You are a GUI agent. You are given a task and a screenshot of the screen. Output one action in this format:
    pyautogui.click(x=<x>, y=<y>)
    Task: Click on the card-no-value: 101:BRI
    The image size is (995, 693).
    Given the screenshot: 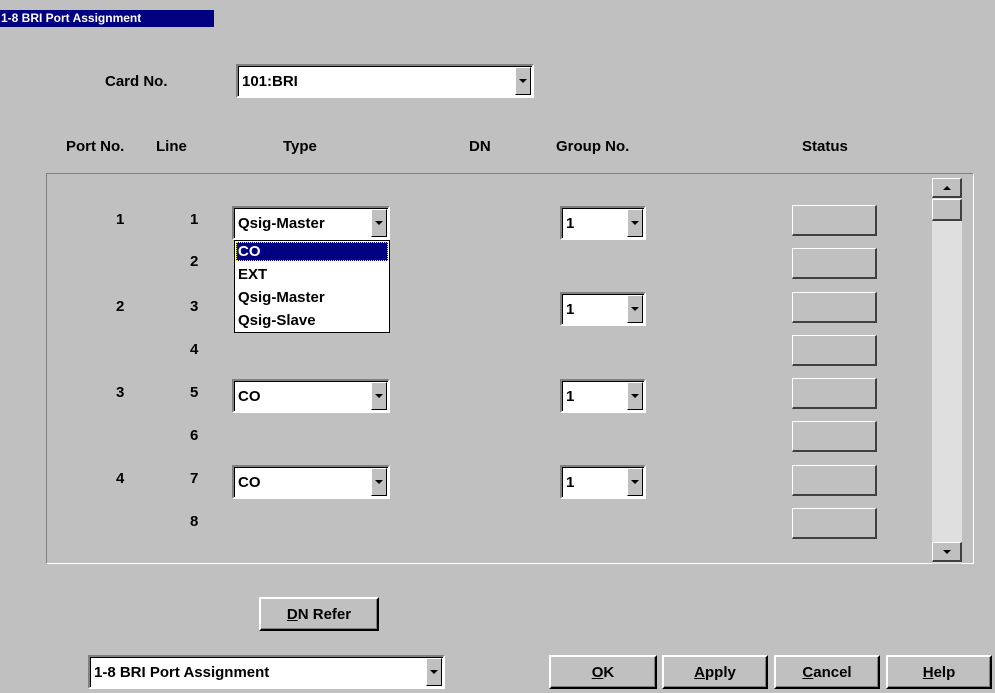 What is the action you would take?
    pyautogui.click(x=270, y=81)
    